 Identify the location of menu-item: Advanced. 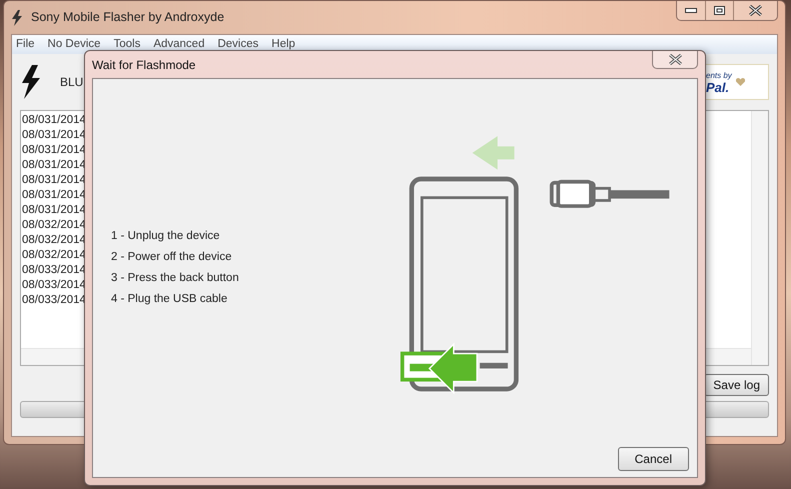
(179, 45).